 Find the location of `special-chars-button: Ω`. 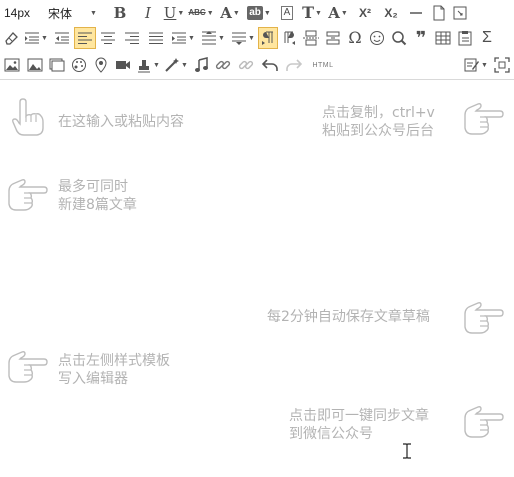

special-chars-button: Ω is located at coordinates (355, 38).